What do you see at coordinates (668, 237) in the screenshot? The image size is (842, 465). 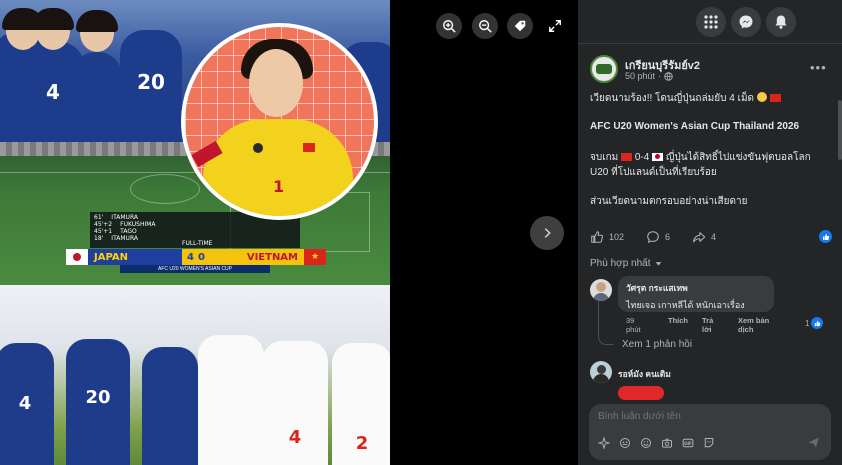 I see `comment-count: 6` at bounding box center [668, 237].